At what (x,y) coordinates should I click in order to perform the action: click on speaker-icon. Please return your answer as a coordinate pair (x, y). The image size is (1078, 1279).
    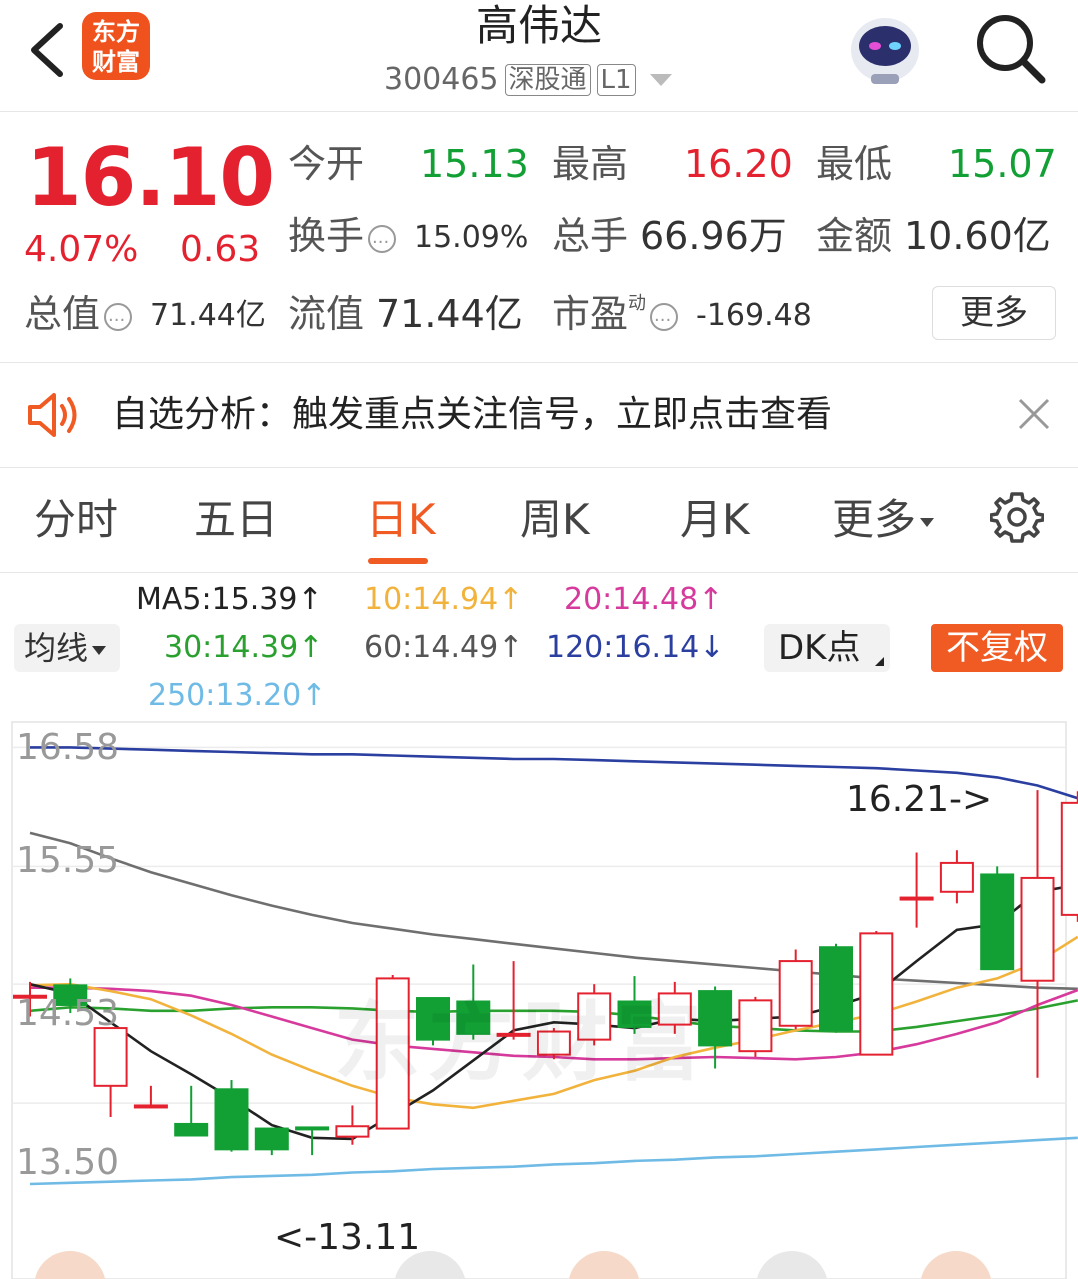
    Looking at the image, I should click on (54, 415).